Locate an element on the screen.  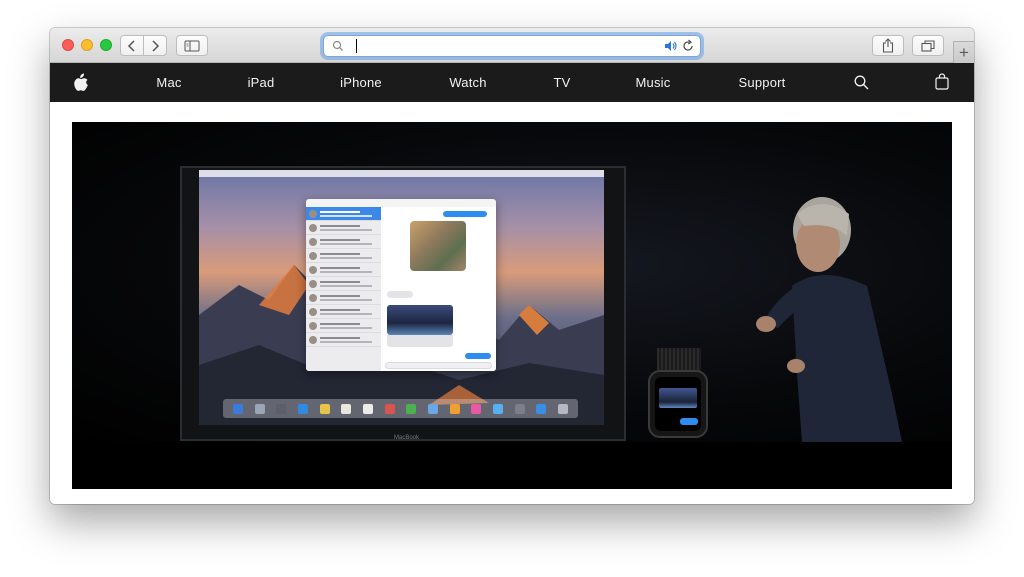
laptop-label: MacBook is located at coordinates (407, 438).